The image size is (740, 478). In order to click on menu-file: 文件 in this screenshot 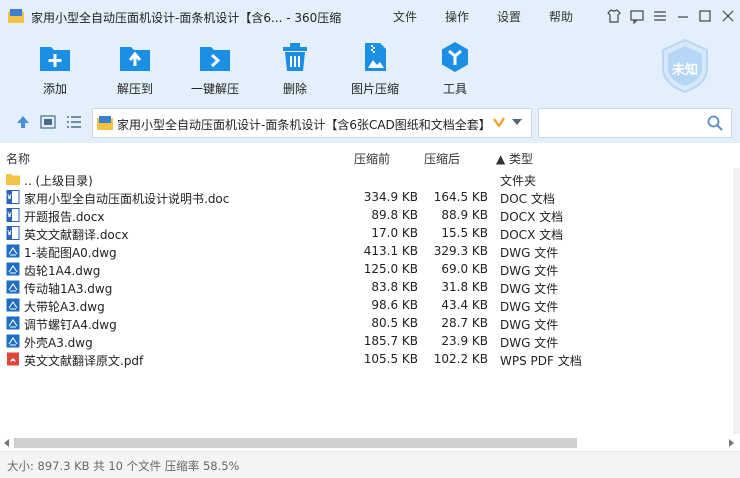, I will do `click(405, 16)`.